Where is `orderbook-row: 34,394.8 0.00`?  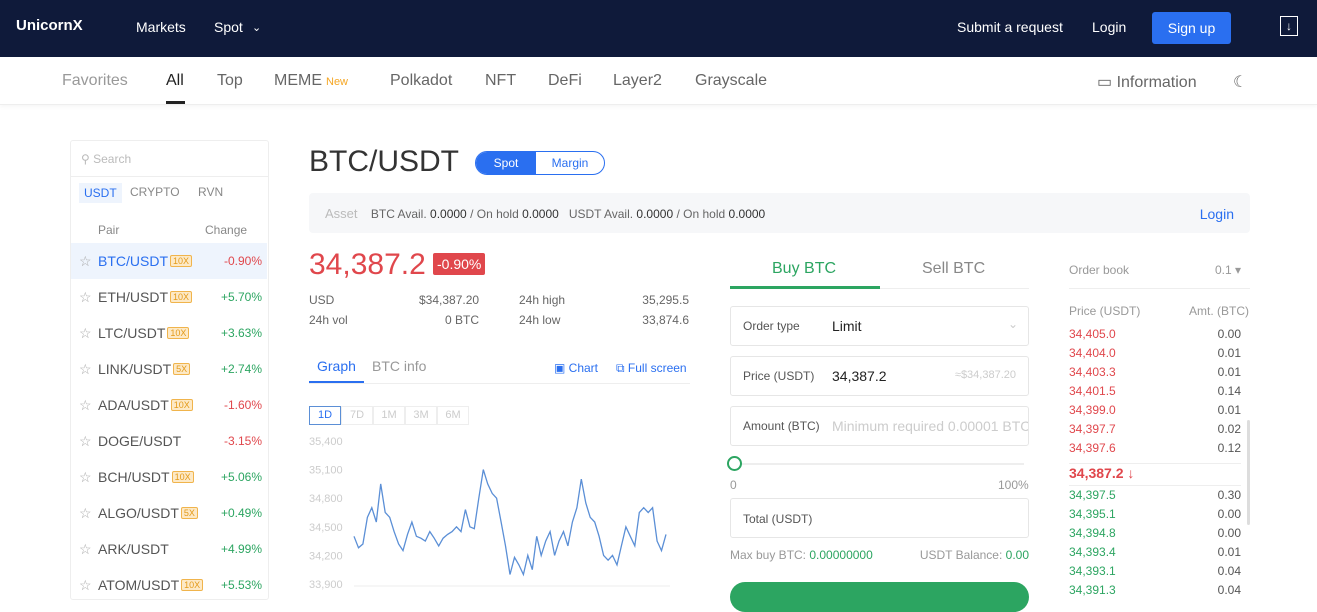 orderbook-row: 34,394.8 0.00 is located at coordinates (1155, 533).